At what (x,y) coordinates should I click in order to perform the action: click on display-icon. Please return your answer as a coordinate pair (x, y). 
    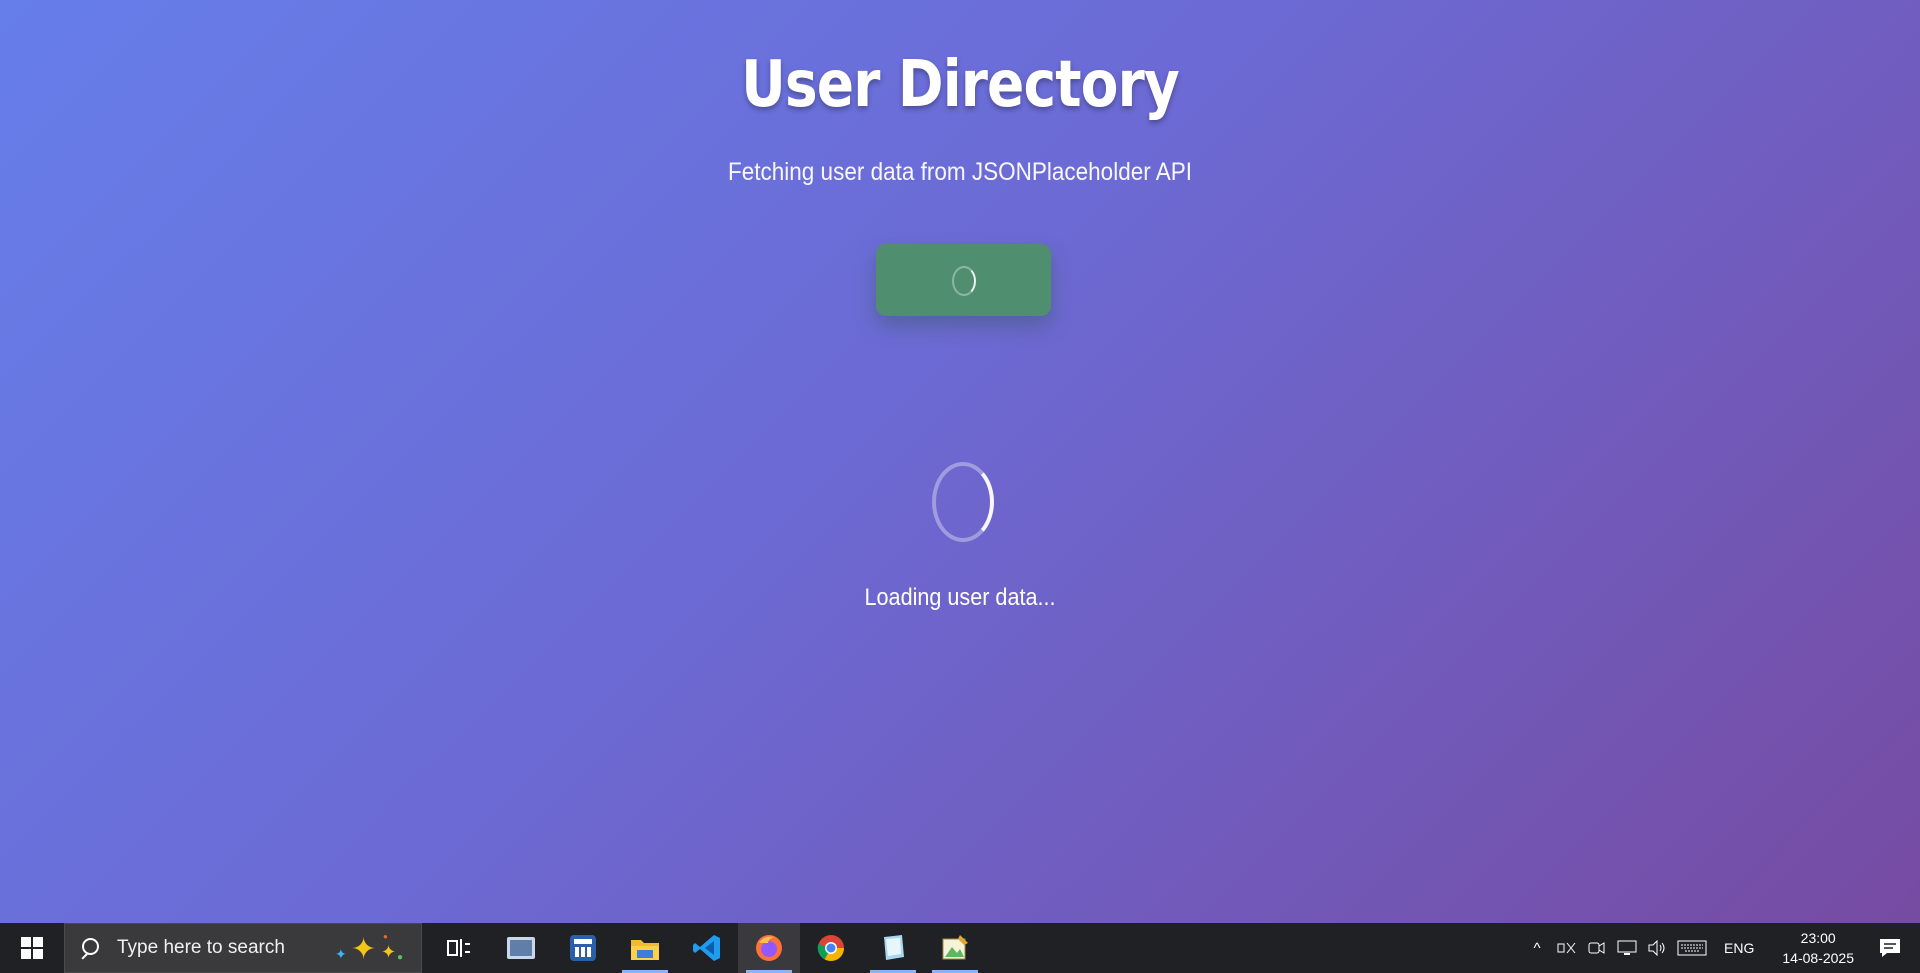
    Looking at the image, I should click on (1627, 948).